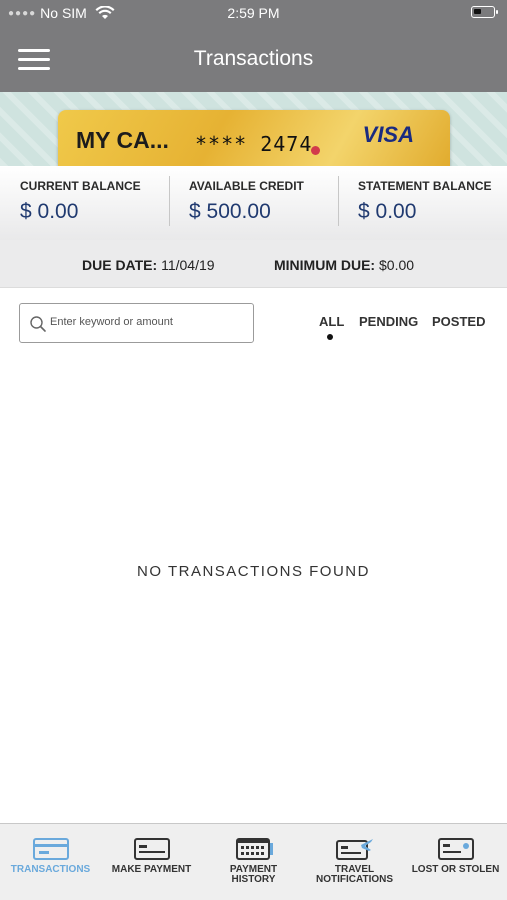 This screenshot has height=900, width=507. I want to click on page-title: Transactions, so click(253, 58).